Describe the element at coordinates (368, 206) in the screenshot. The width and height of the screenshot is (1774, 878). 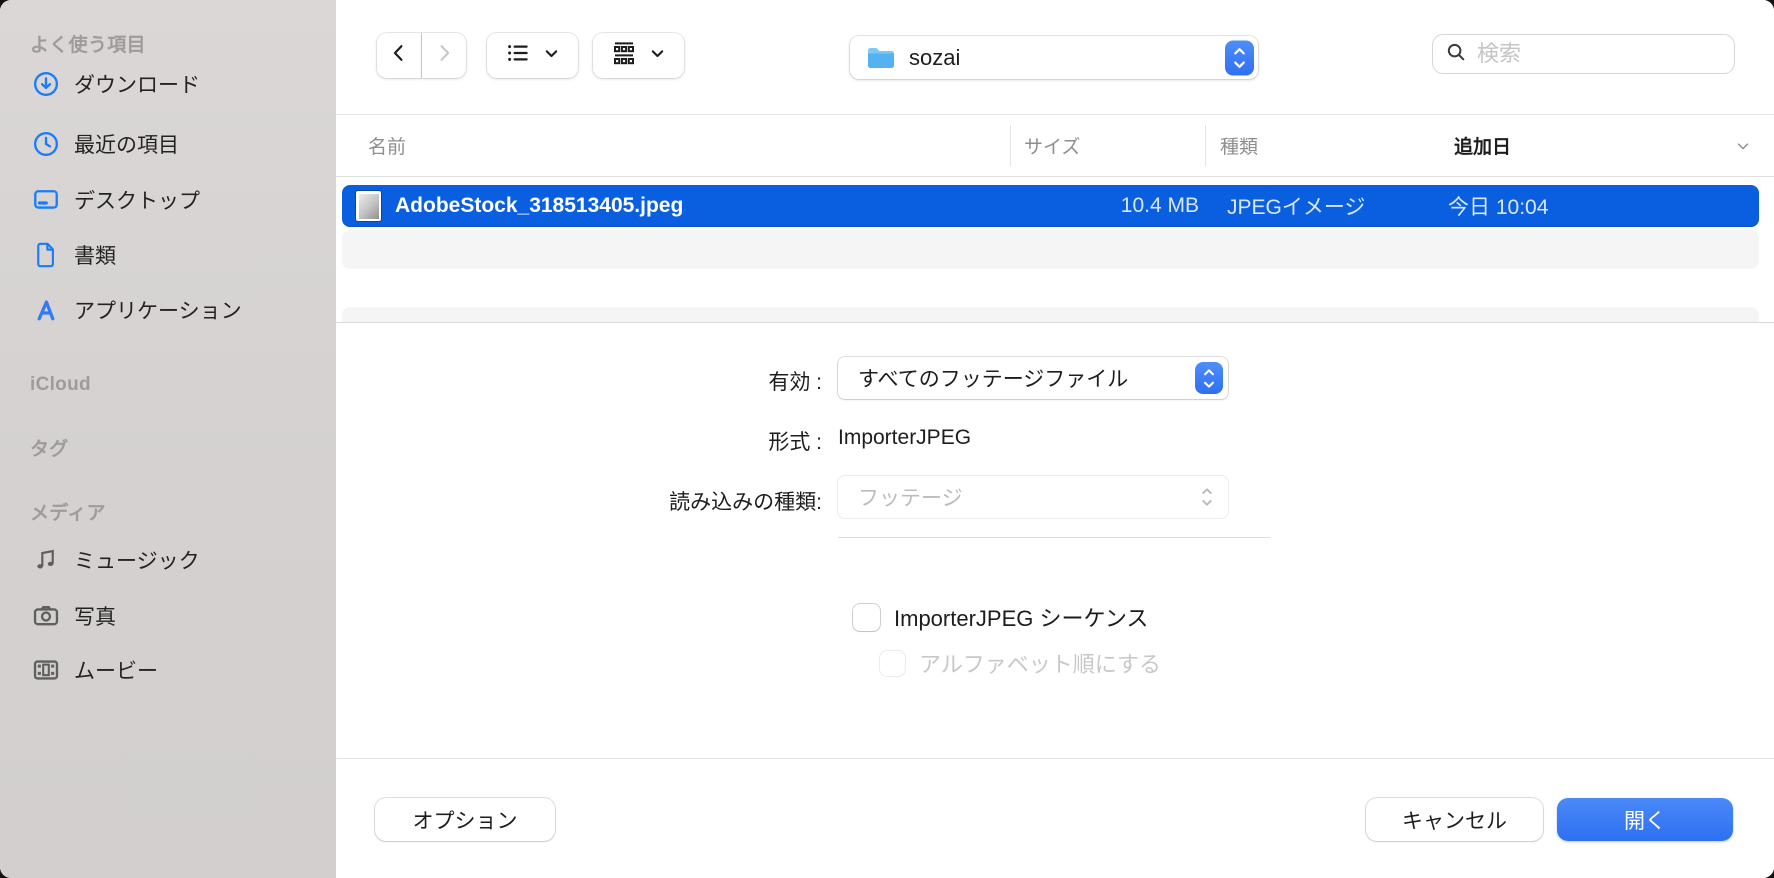
I see `jpeg-thumbnail-icon` at that location.